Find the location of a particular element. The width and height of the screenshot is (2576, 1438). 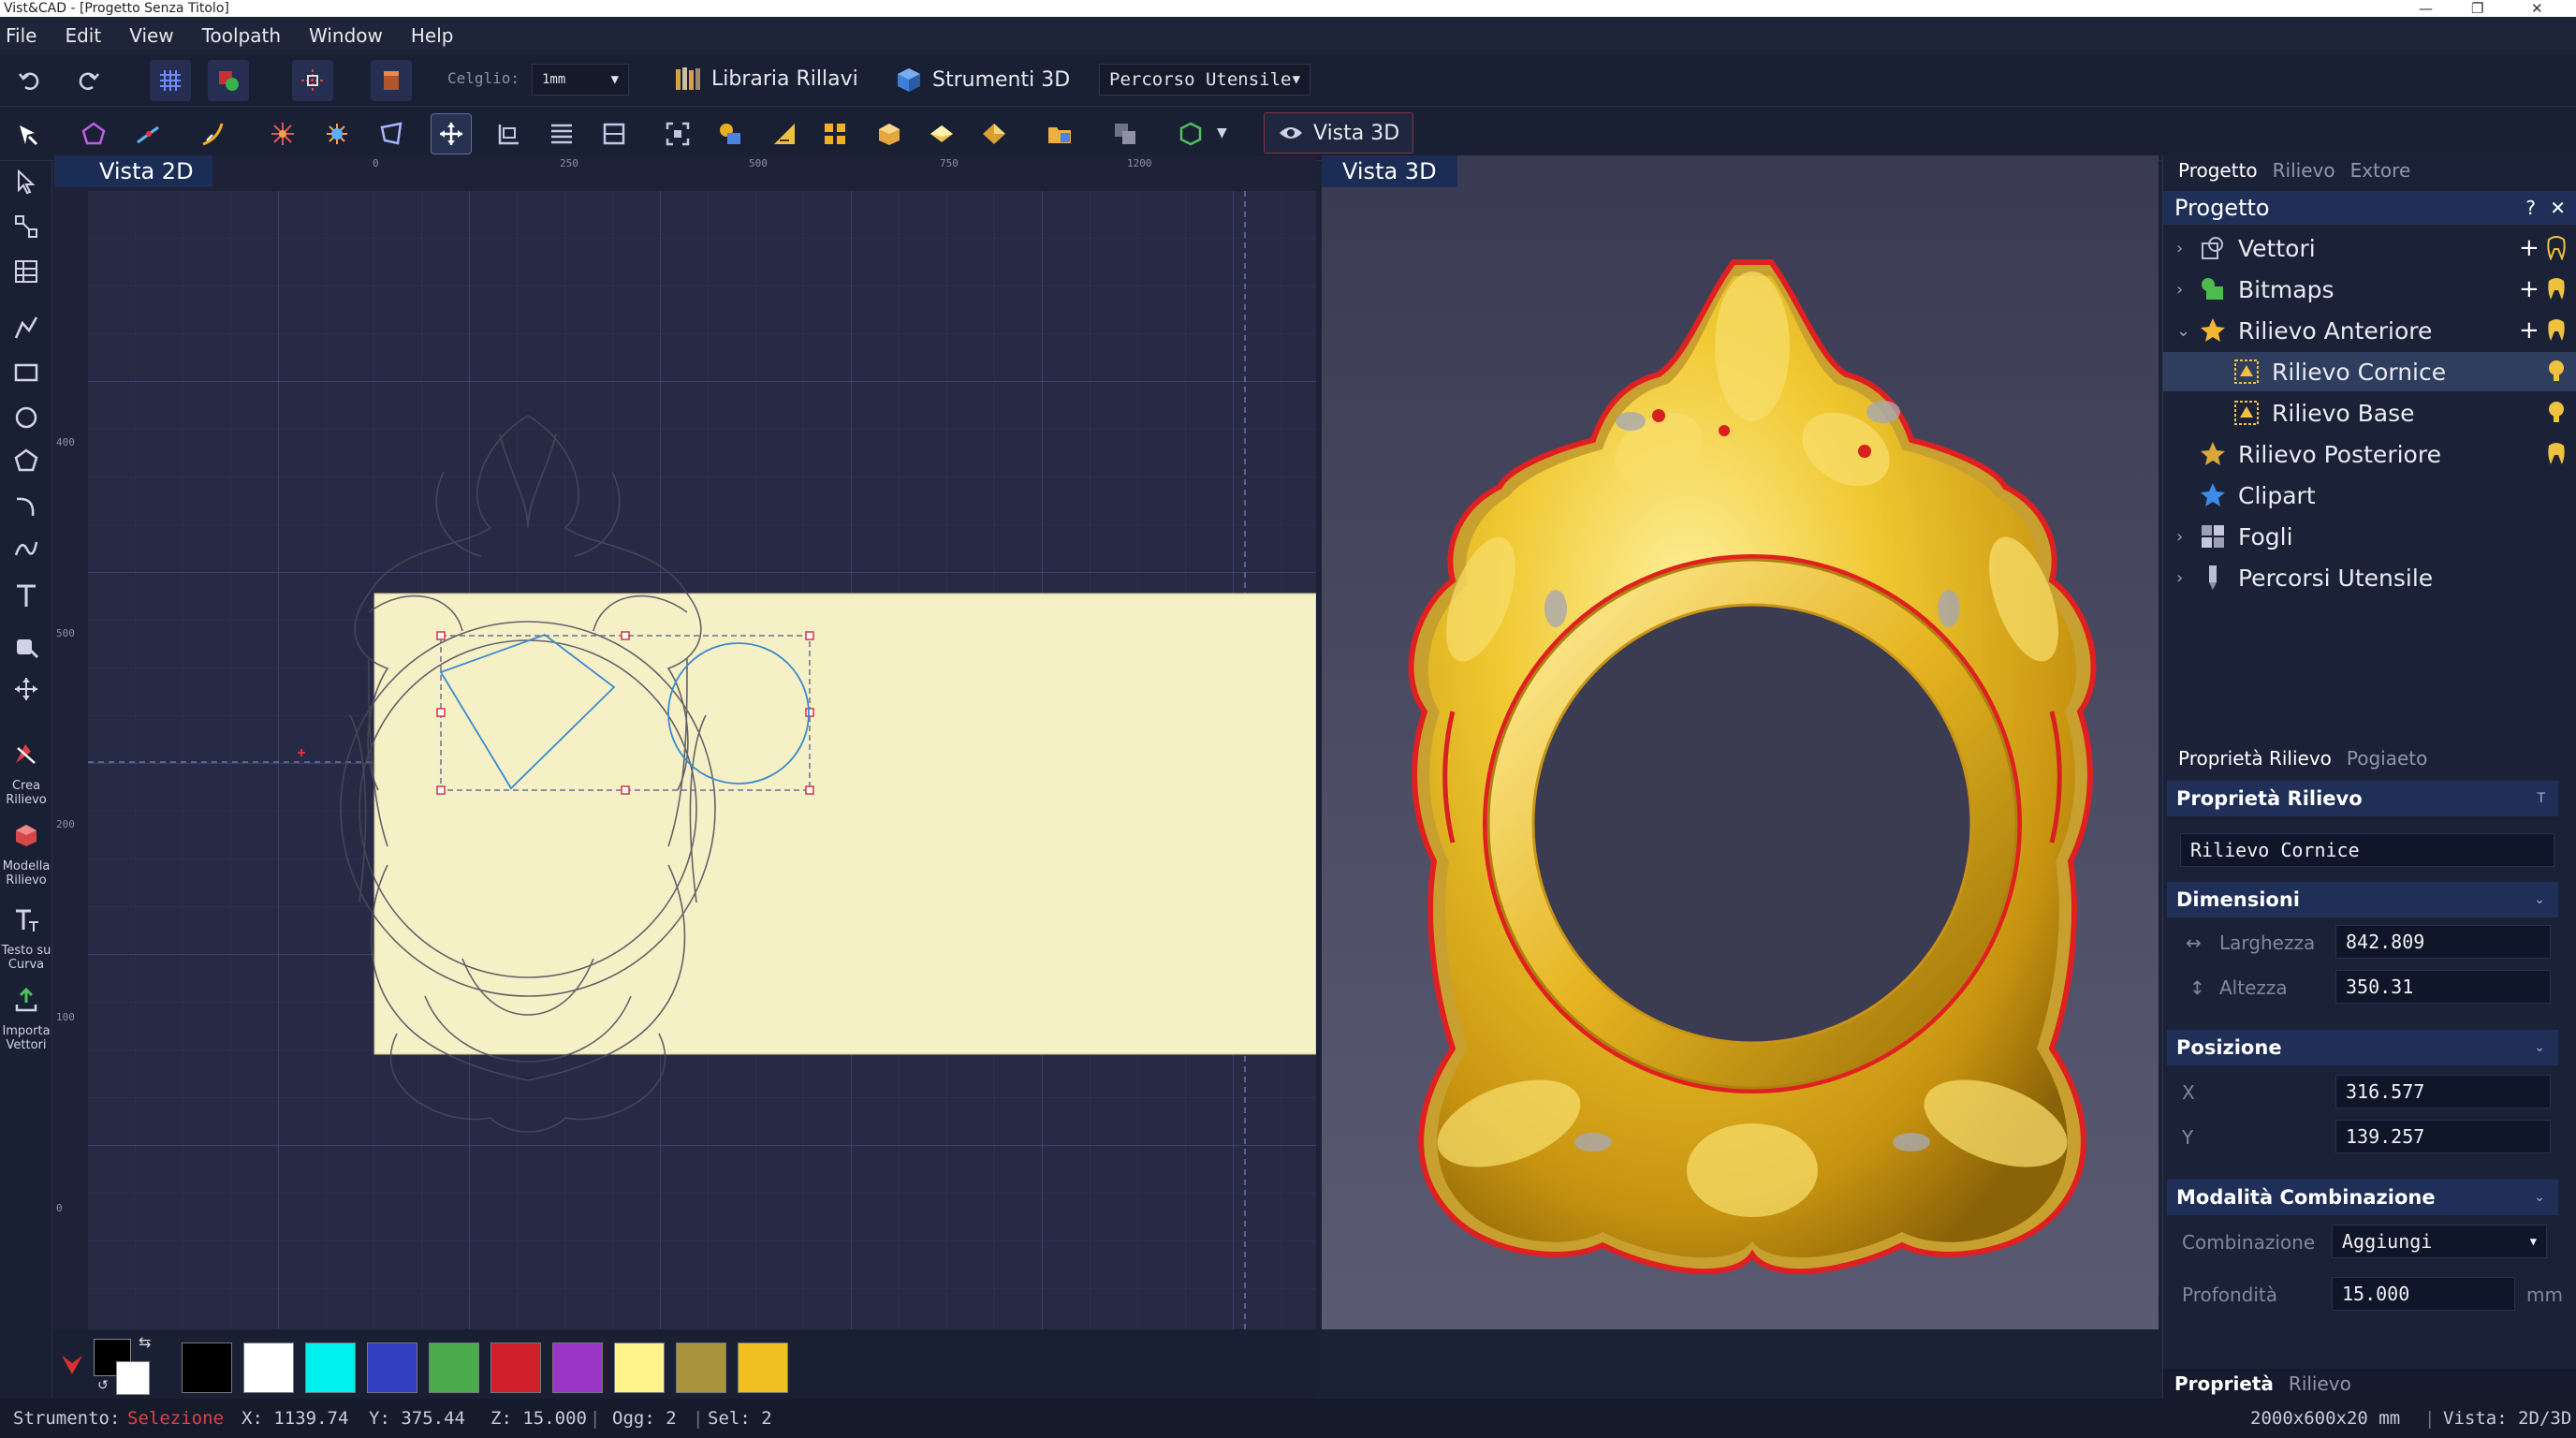

relief-name-field: Rilievo Cornice is located at coordinates (2367, 850).